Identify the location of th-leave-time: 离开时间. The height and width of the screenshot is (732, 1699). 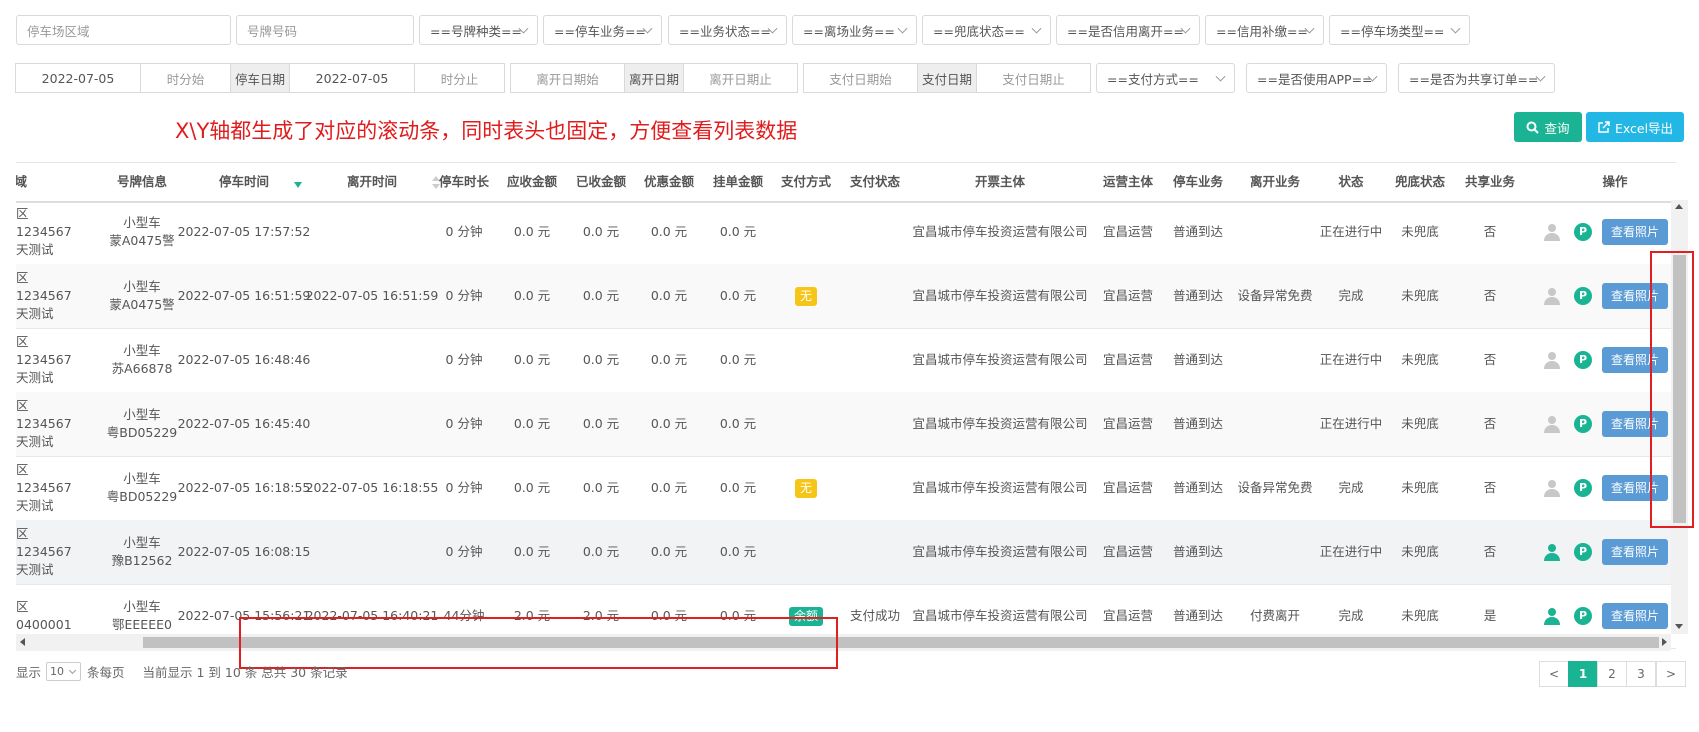
(372, 182).